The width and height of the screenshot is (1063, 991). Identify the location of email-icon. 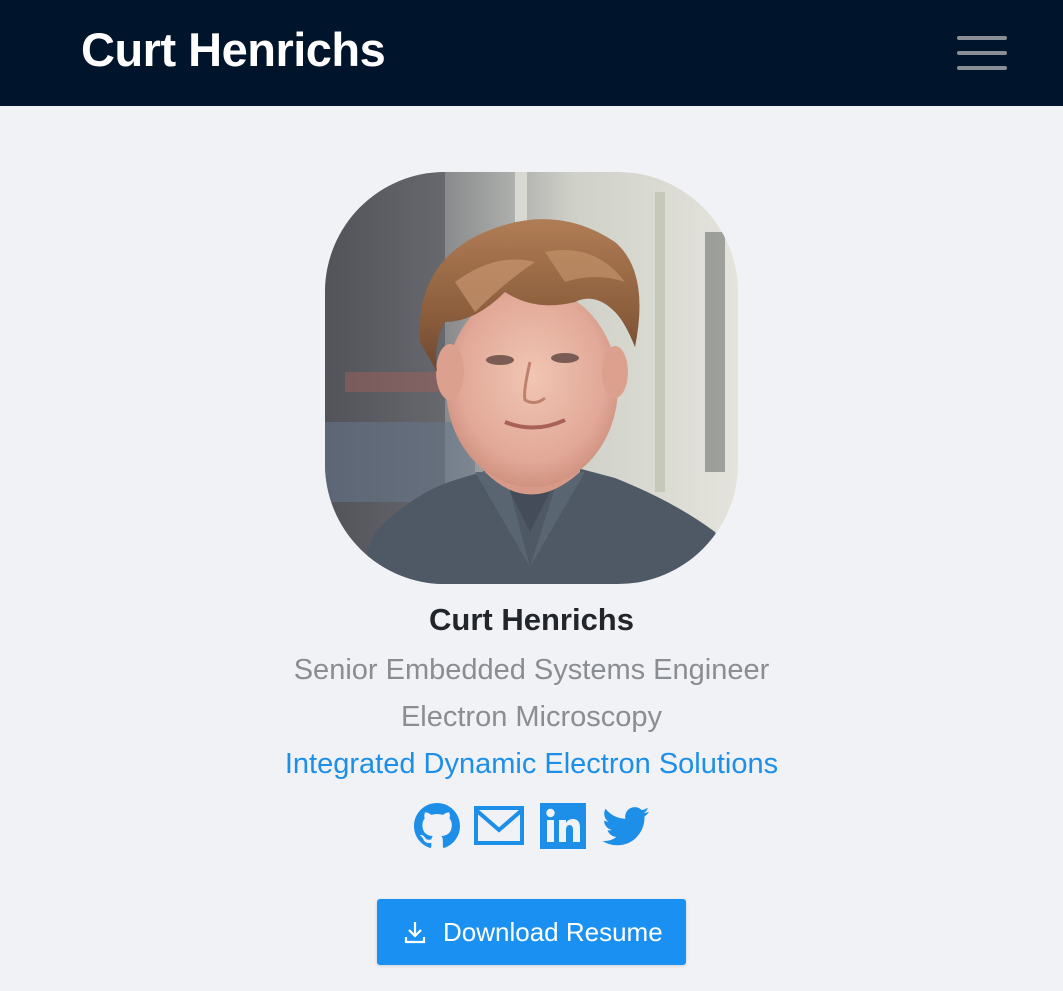
(499, 826).